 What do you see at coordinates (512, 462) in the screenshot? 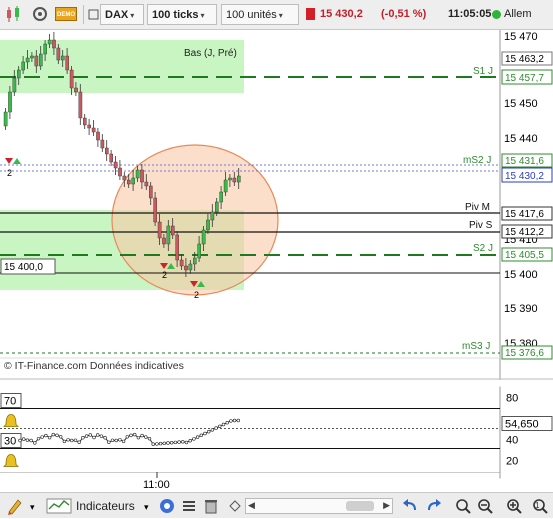
I see `oscillator-tick: 20` at bounding box center [512, 462].